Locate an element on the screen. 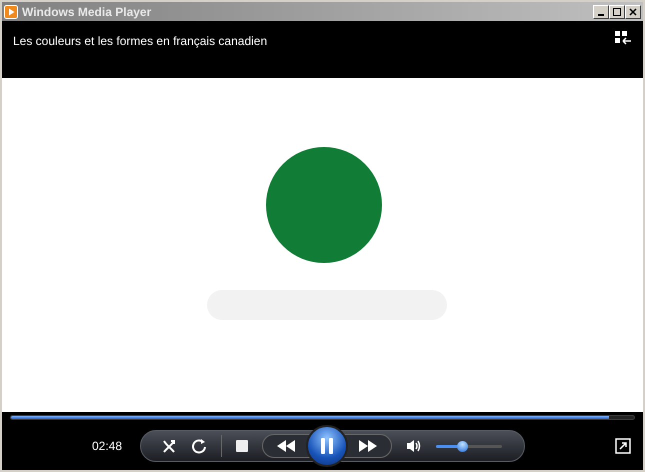  pause-button is located at coordinates (327, 446).